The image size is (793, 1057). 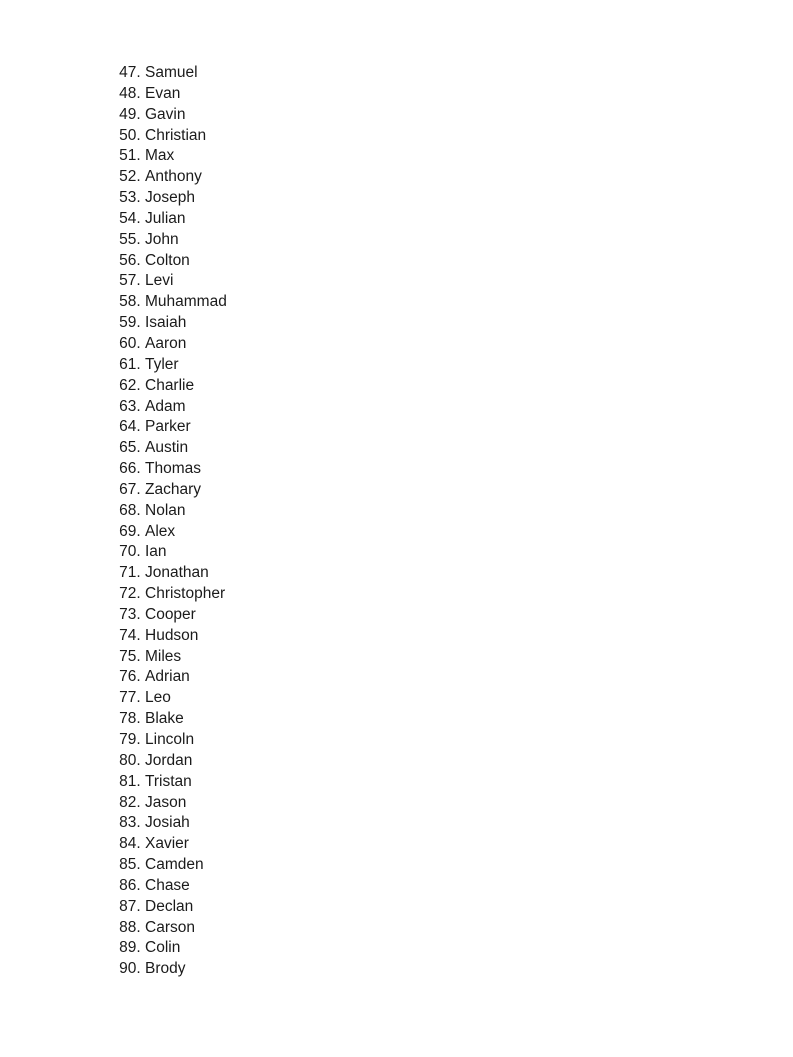 I want to click on list-item: Parker, so click(x=469, y=427).